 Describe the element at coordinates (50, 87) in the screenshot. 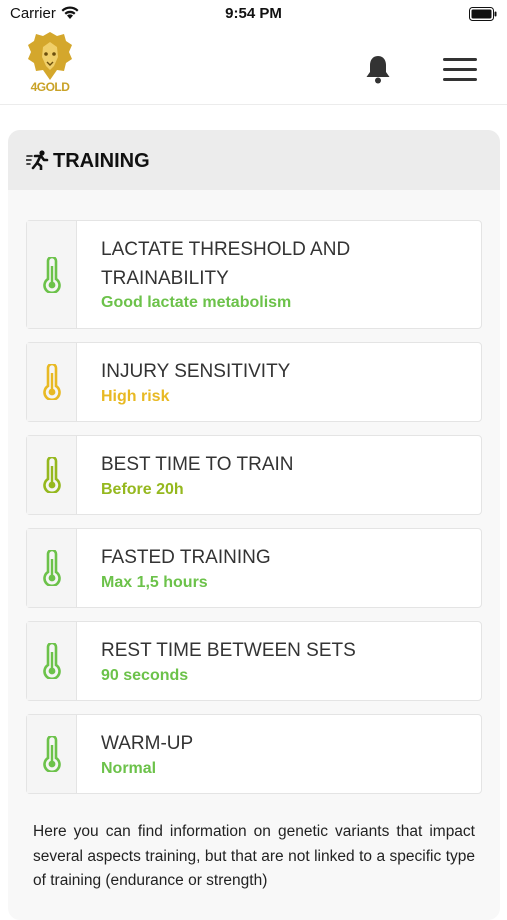

I see `logo-wordmark: 4GOLD` at that location.